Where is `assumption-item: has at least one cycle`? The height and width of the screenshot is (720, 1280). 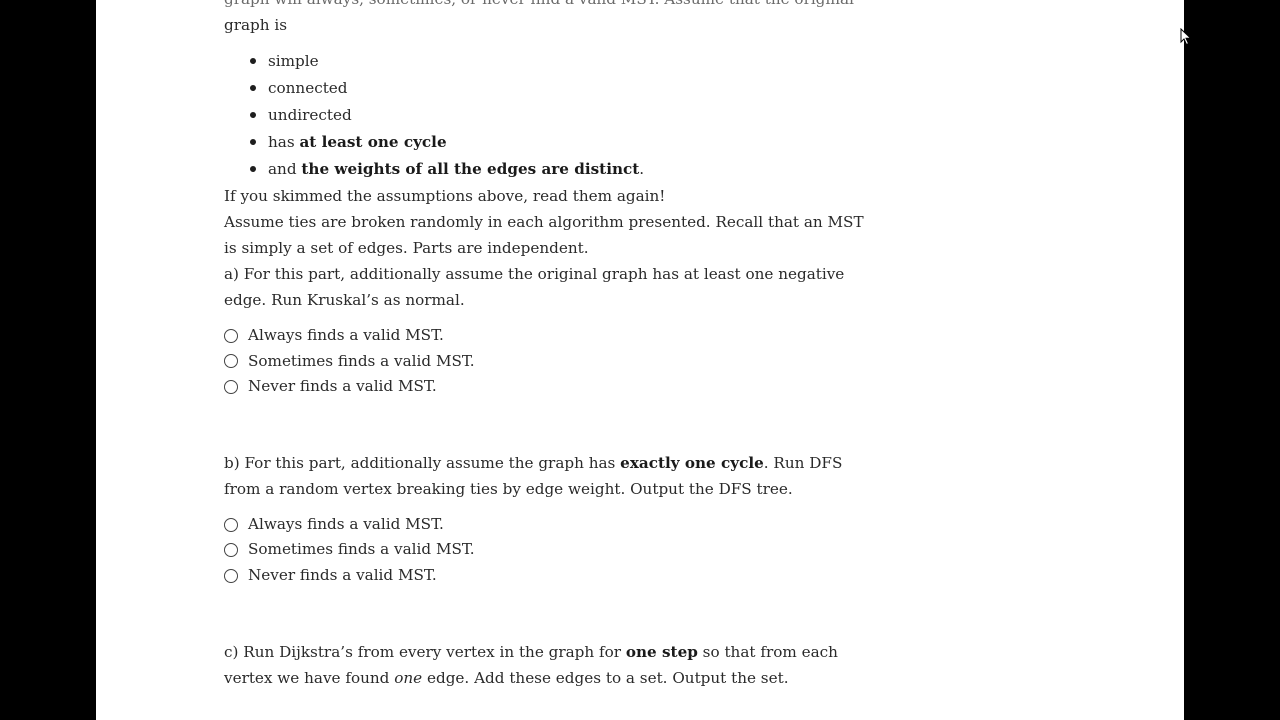 assumption-item: has at least one cycle is located at coordinates (558, 142).